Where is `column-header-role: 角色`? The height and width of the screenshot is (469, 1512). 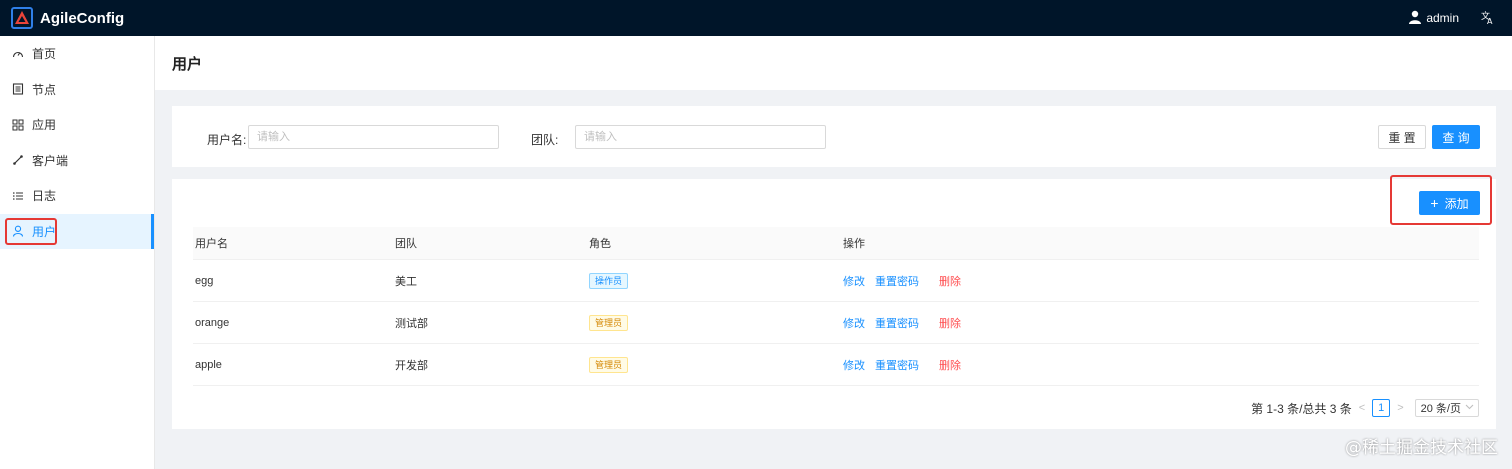 column-header-role: 角色 is located at coordinates (600, 244).